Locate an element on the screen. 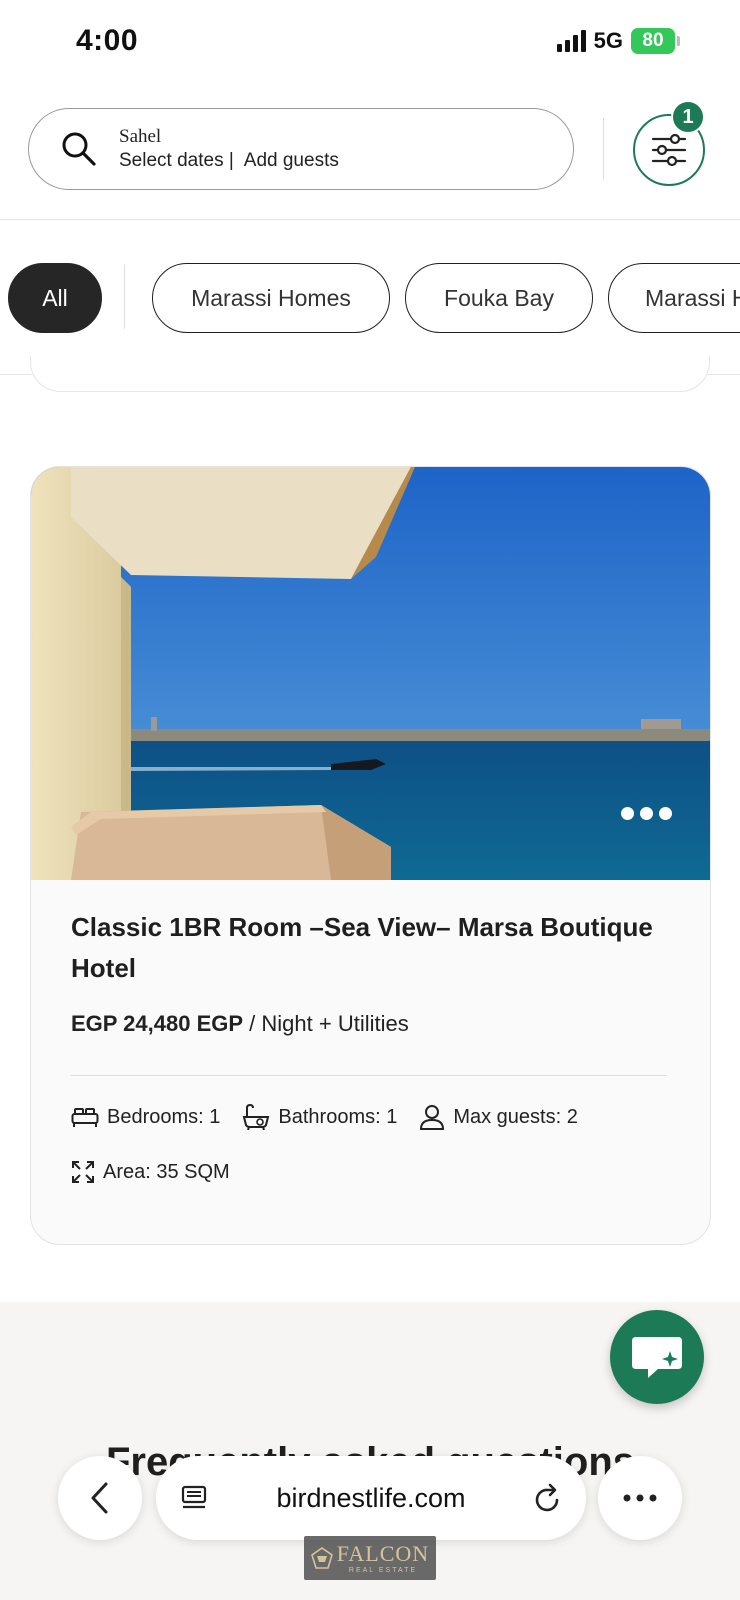 This screenshot has width=740, height=1600. search-details: Select dates | Add guests is located at coordinates (229, 161).